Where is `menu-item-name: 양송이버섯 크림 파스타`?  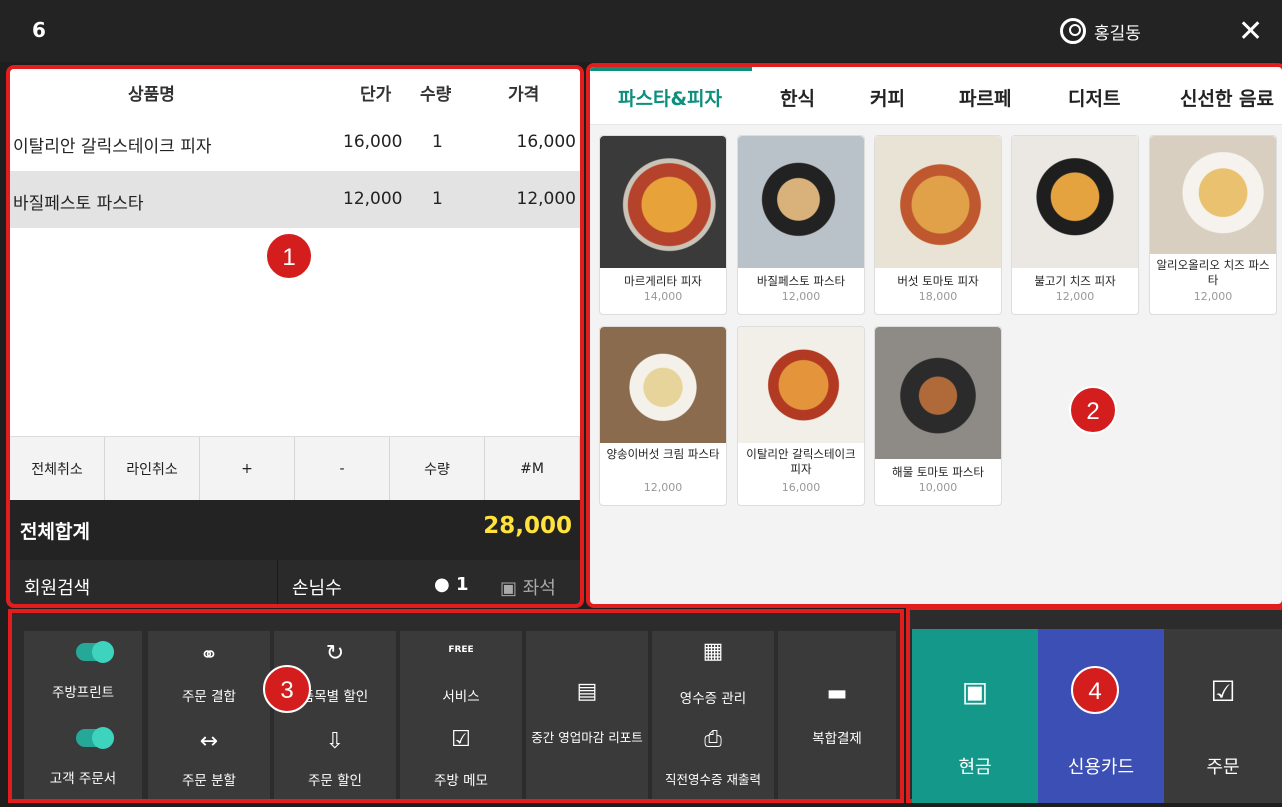
menu-item-name: 양송이버섯 크림 파스타 is located at coordinates (663, 454).